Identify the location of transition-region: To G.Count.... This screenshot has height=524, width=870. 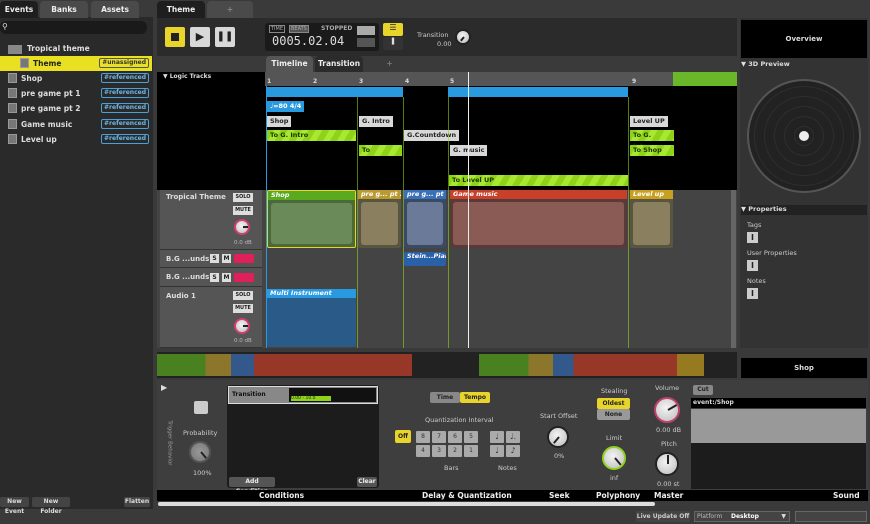
(380, 150).